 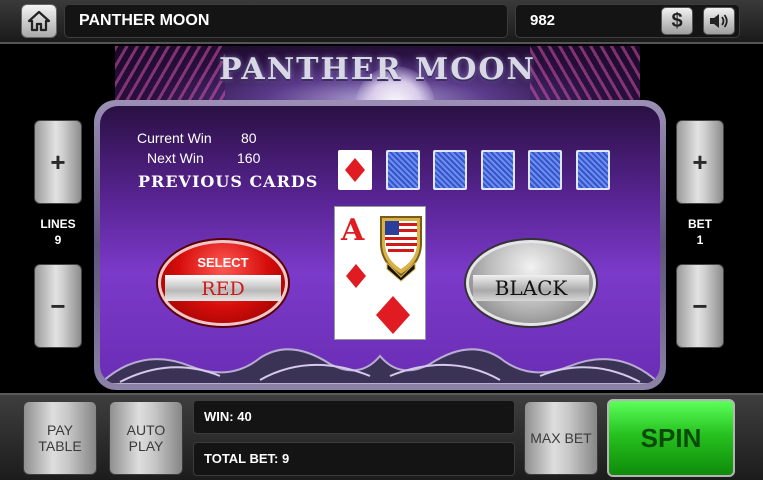 What do you see at coordinates (58, 240) in the screenshot?
I see `lines-value: 9` at bounding box center [58, 240].